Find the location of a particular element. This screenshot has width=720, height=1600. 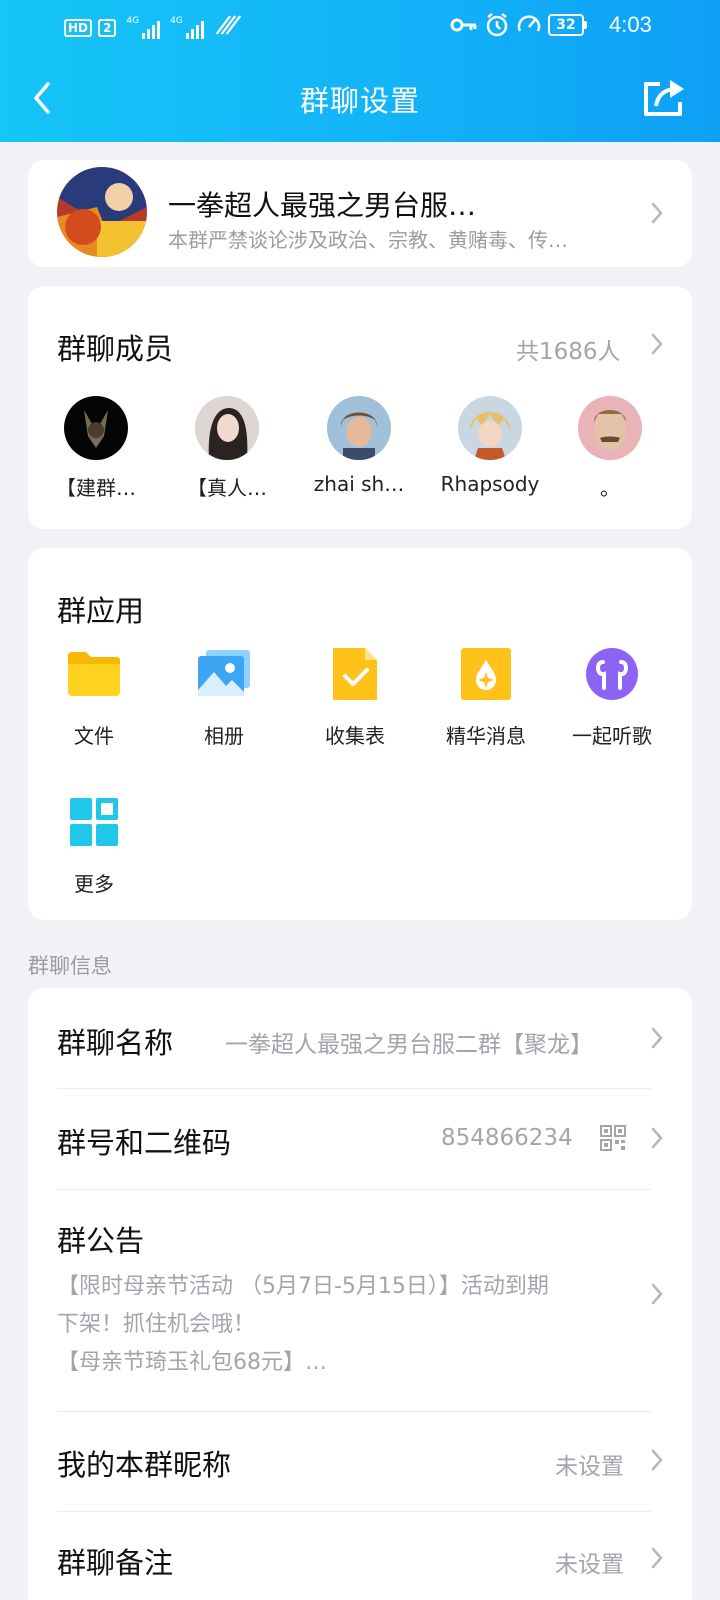

sim-badge: 2 is located at coordinates (107, 27).